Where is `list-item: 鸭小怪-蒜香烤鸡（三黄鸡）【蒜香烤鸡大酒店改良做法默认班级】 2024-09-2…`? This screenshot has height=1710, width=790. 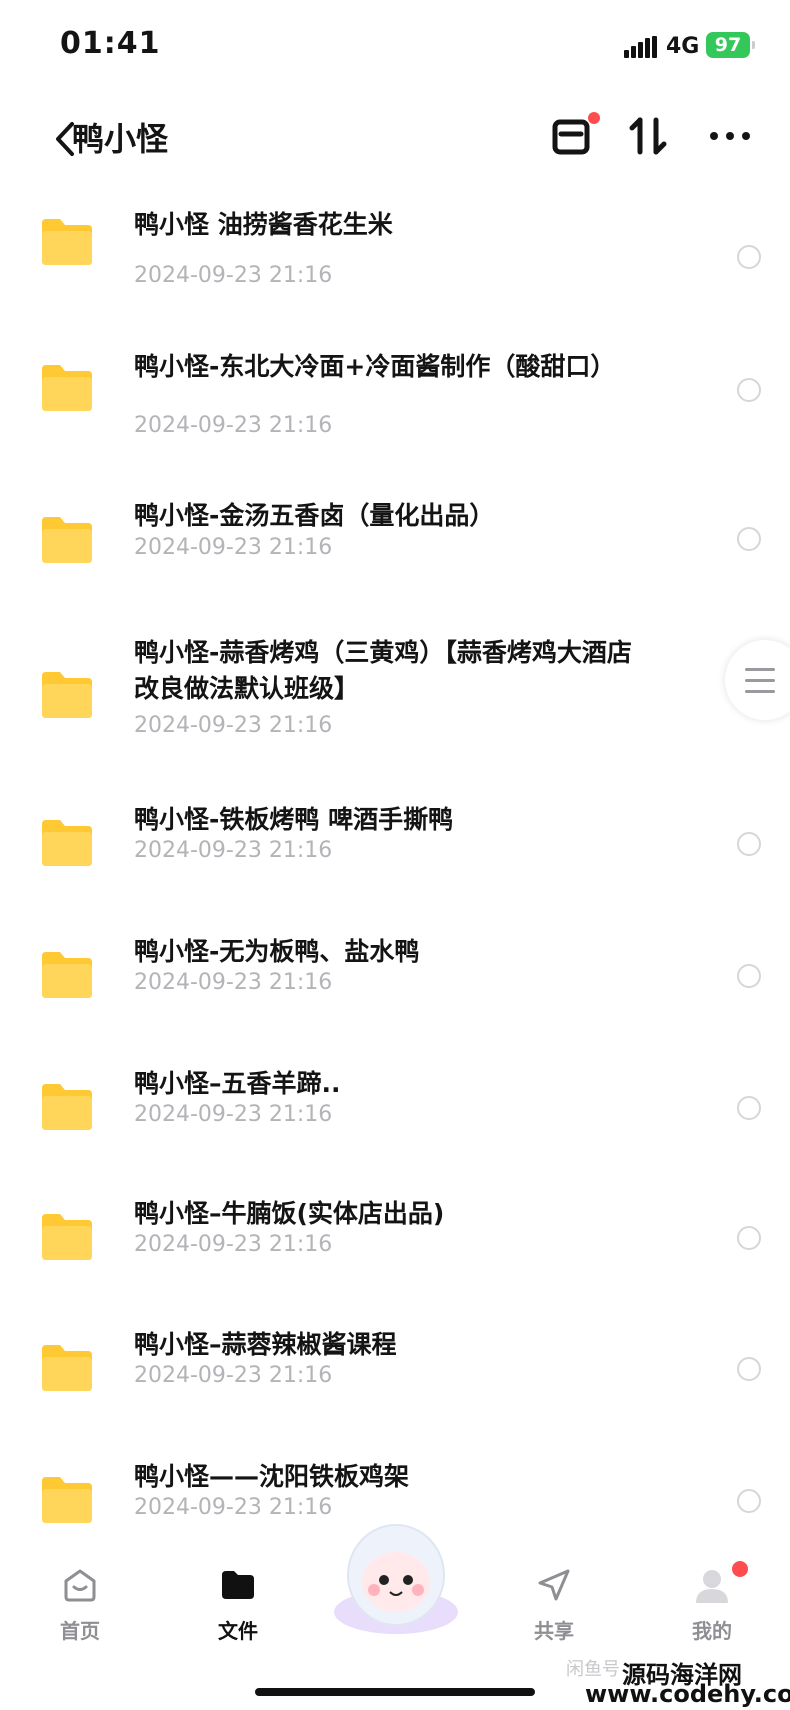 list-item: 鸭小怪-蒜香烤鸡（三黄鸡）【蒜香烤鸡大酒店改良做法默认班级】 2024-09-2… is located at coordinates (395, 700).